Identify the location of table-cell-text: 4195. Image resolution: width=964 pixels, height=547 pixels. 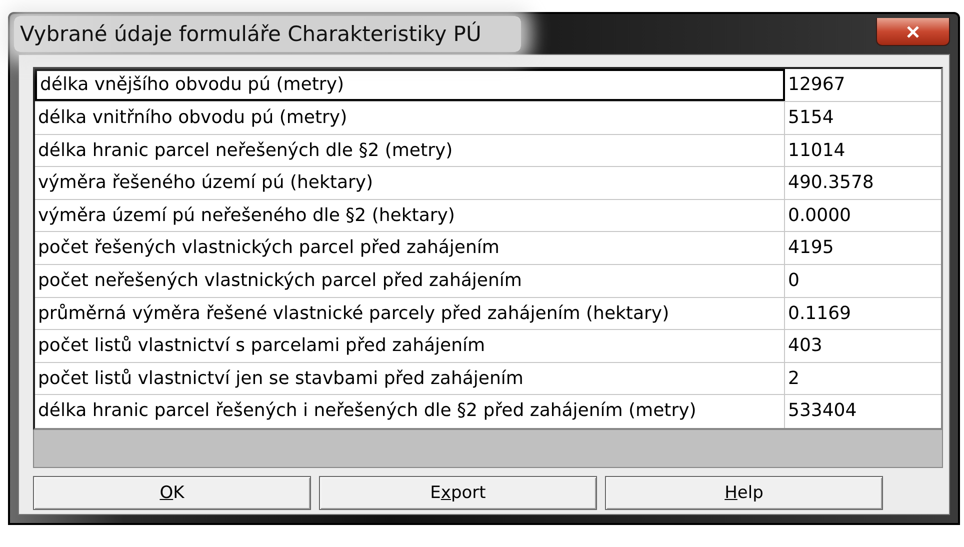
(811, 248).